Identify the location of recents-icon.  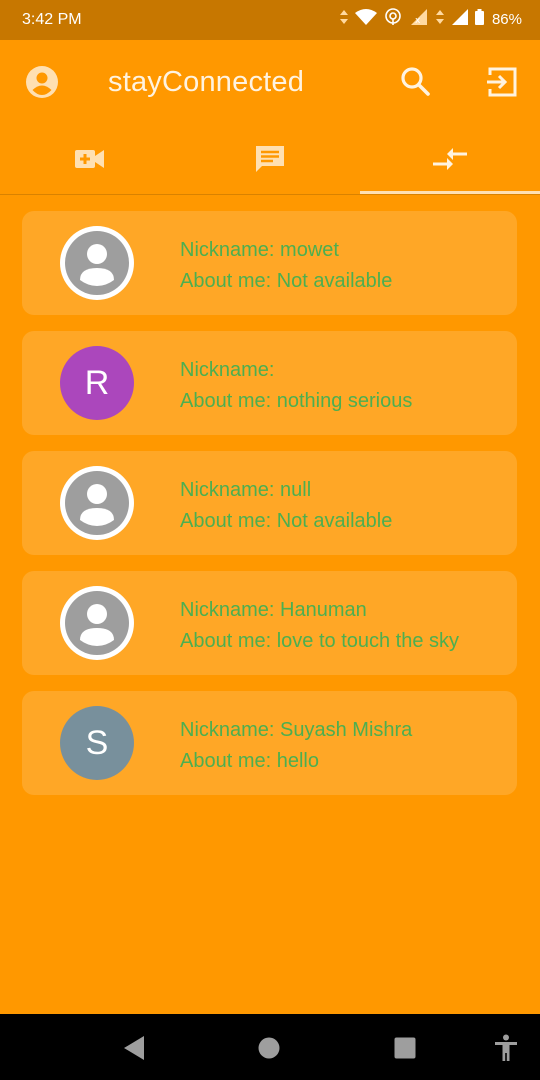
(405, 1048).